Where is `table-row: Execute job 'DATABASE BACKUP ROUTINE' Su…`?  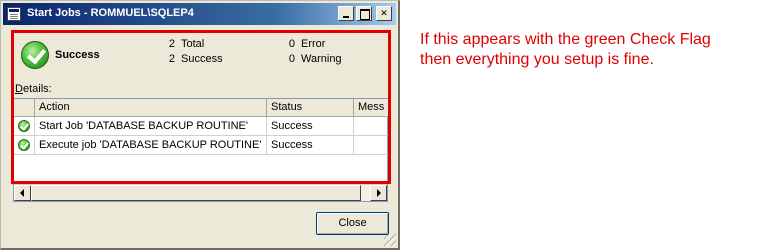
table-row: Execute job 'DATABASE BACKUP ROUTINE' Su… is located at coordinates (201, 145).